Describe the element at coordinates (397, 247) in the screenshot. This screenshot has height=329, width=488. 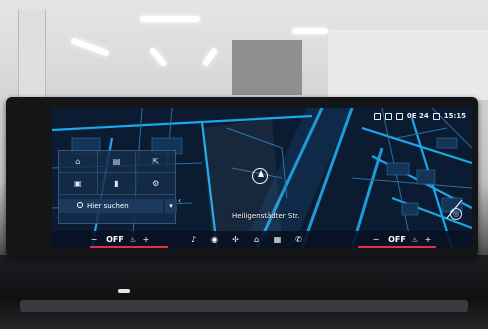
I see `climate-right-indicator` at that location.